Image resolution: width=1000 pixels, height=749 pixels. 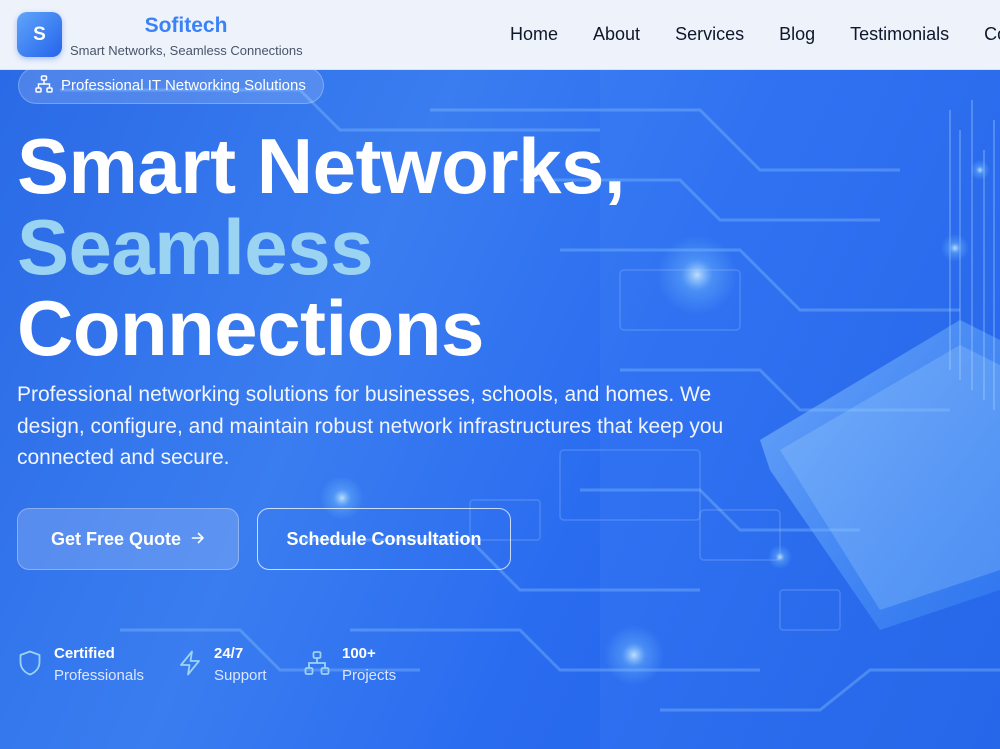 What do you see at coordinates (709, 34) in the screenshot?
I see `nav-link-services: Services` at bounding box center [709, 34].